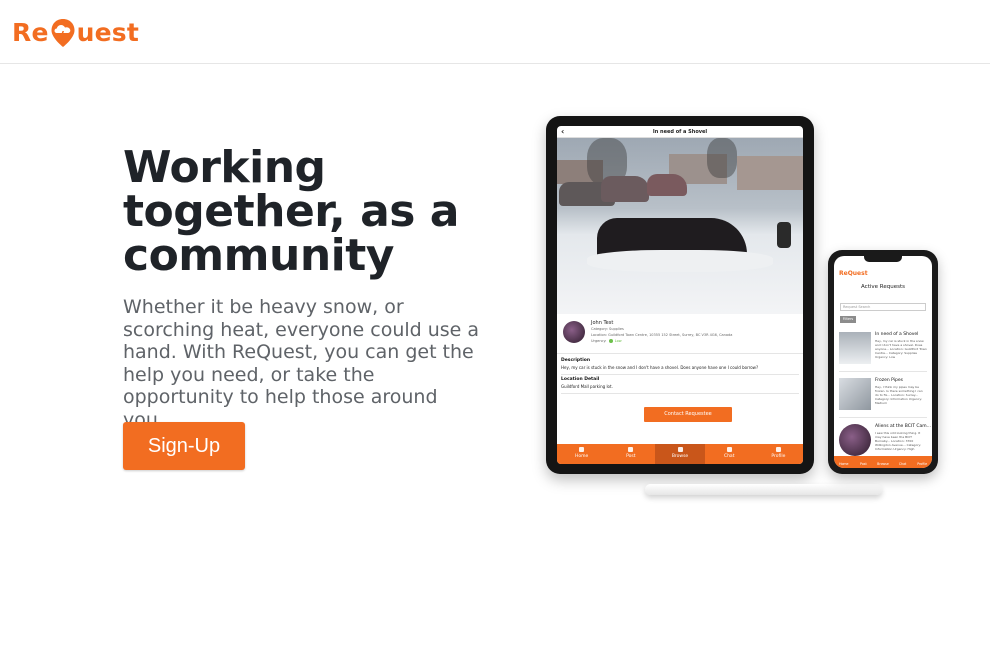 The image size is (990, 654). I want to click on location-text: Guildford Mall parking lot., so click(680, 389).